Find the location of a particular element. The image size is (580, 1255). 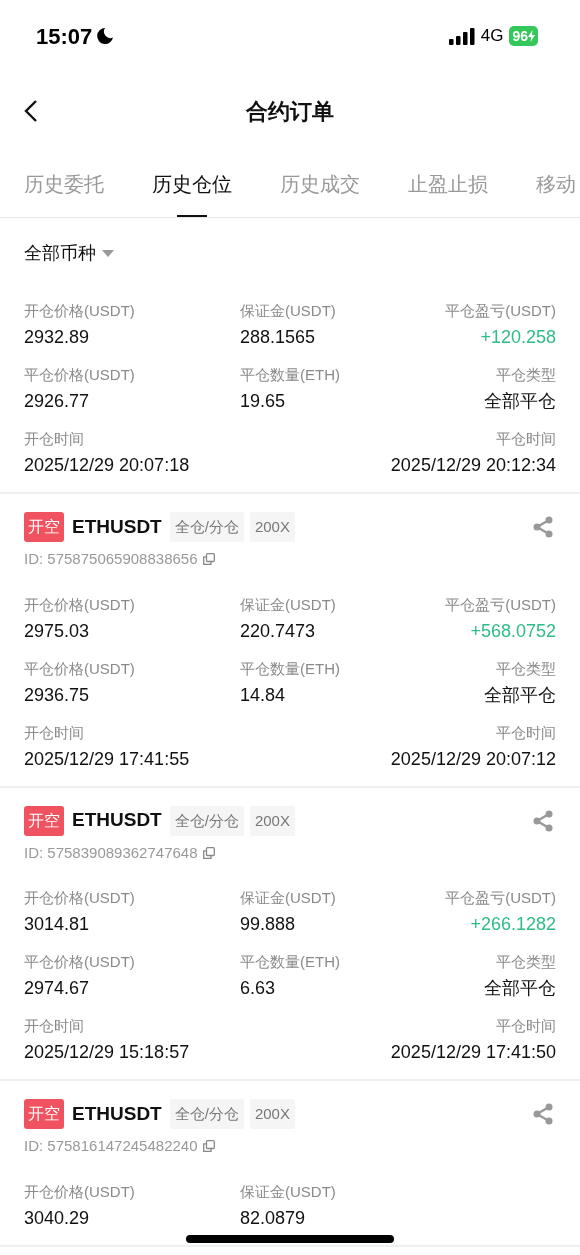

field-value: +568.0752 is located at coordinates (513, 631).